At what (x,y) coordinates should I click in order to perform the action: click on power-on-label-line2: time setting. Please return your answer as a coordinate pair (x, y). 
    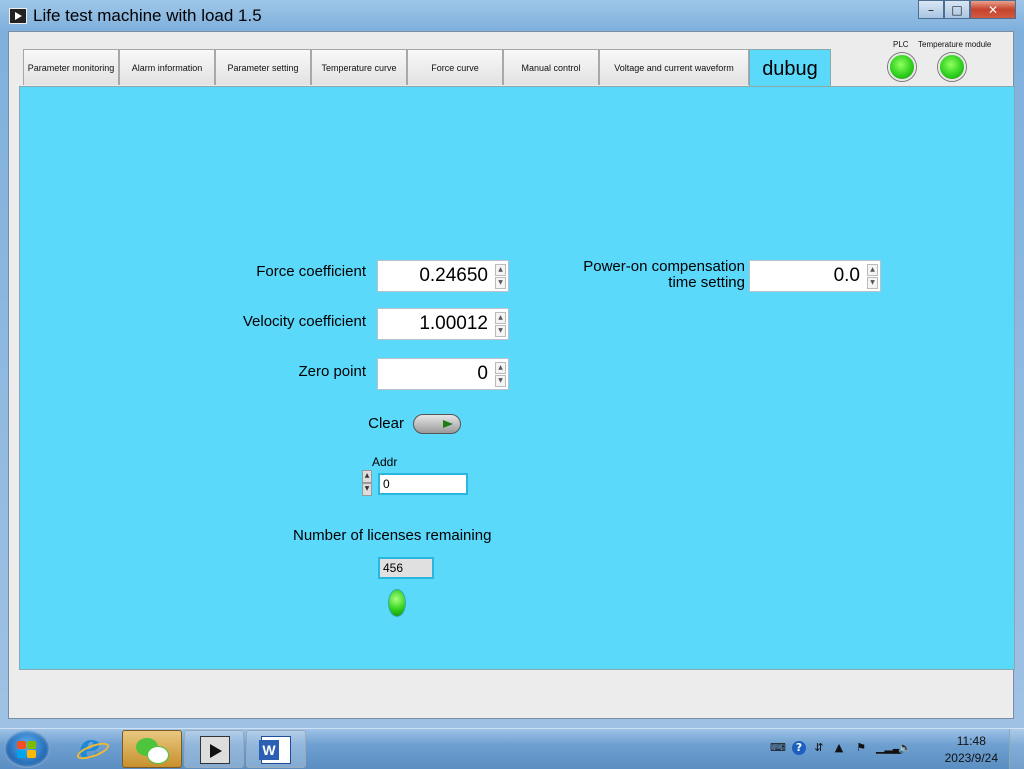
    Looking at the image, I should click on (706, 282).